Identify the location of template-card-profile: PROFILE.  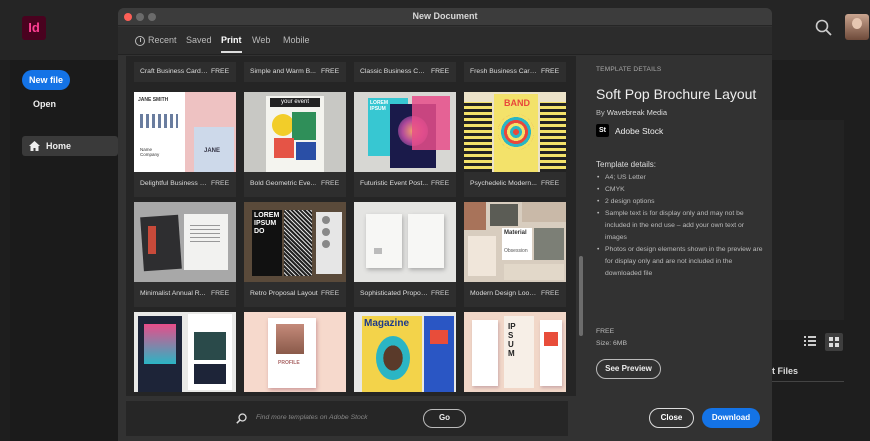
(295, 354).